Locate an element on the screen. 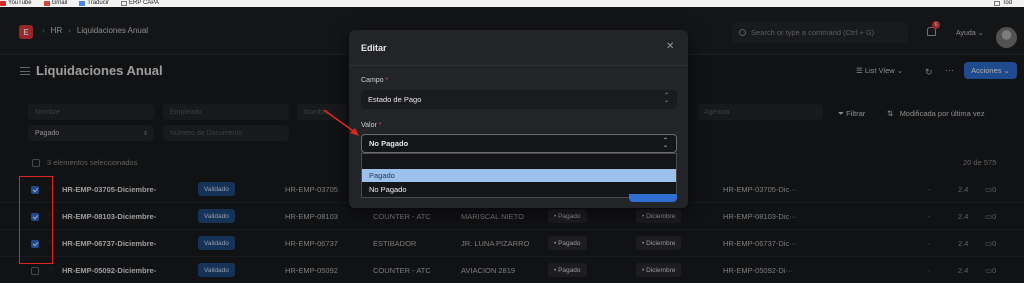 The width and height of the screenshot is (1024, 283). valor-select: No Pagado ⌃ ⌄ is located at coordinates (519, 143).